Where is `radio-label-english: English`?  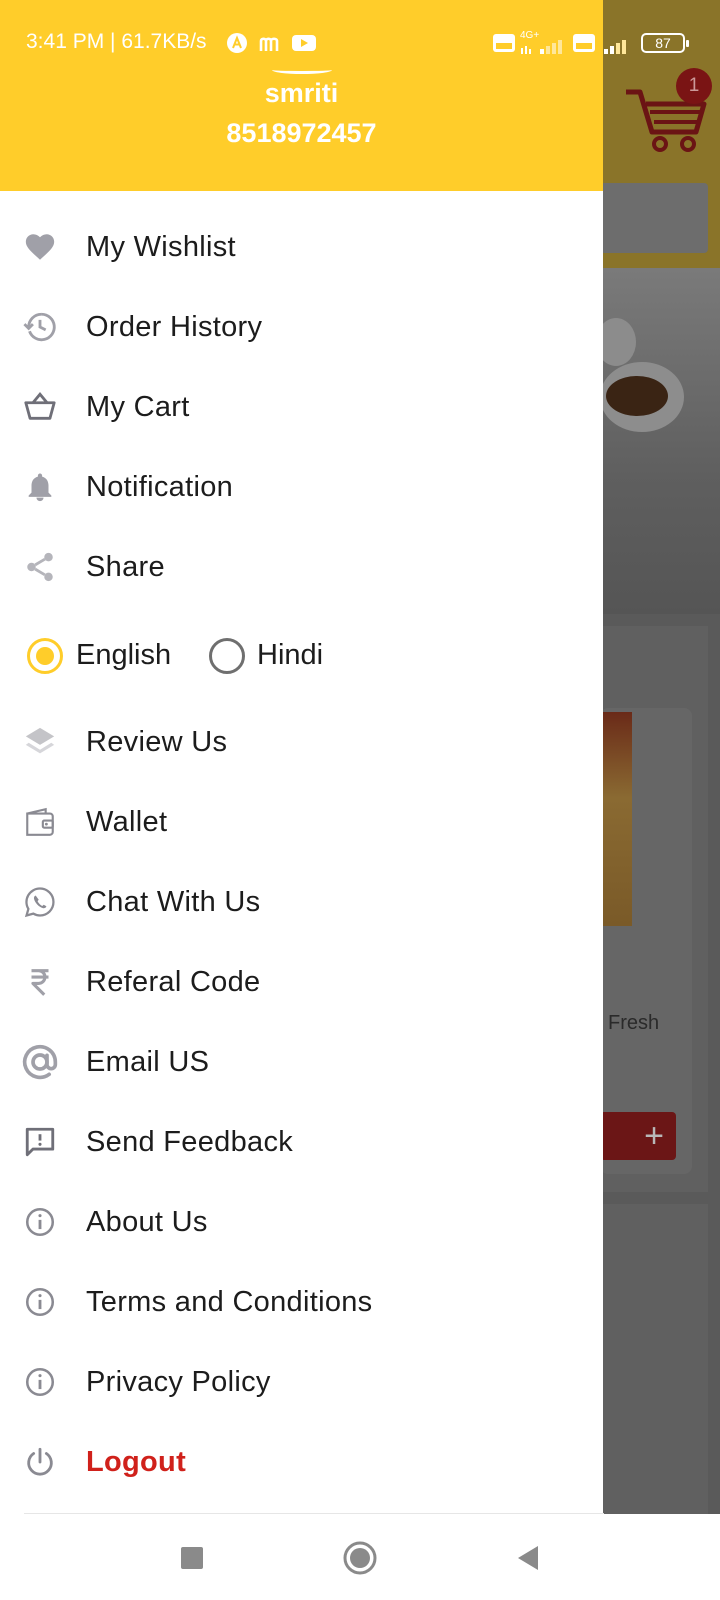 radio-label-english: English is located at coordinates (123, 655).